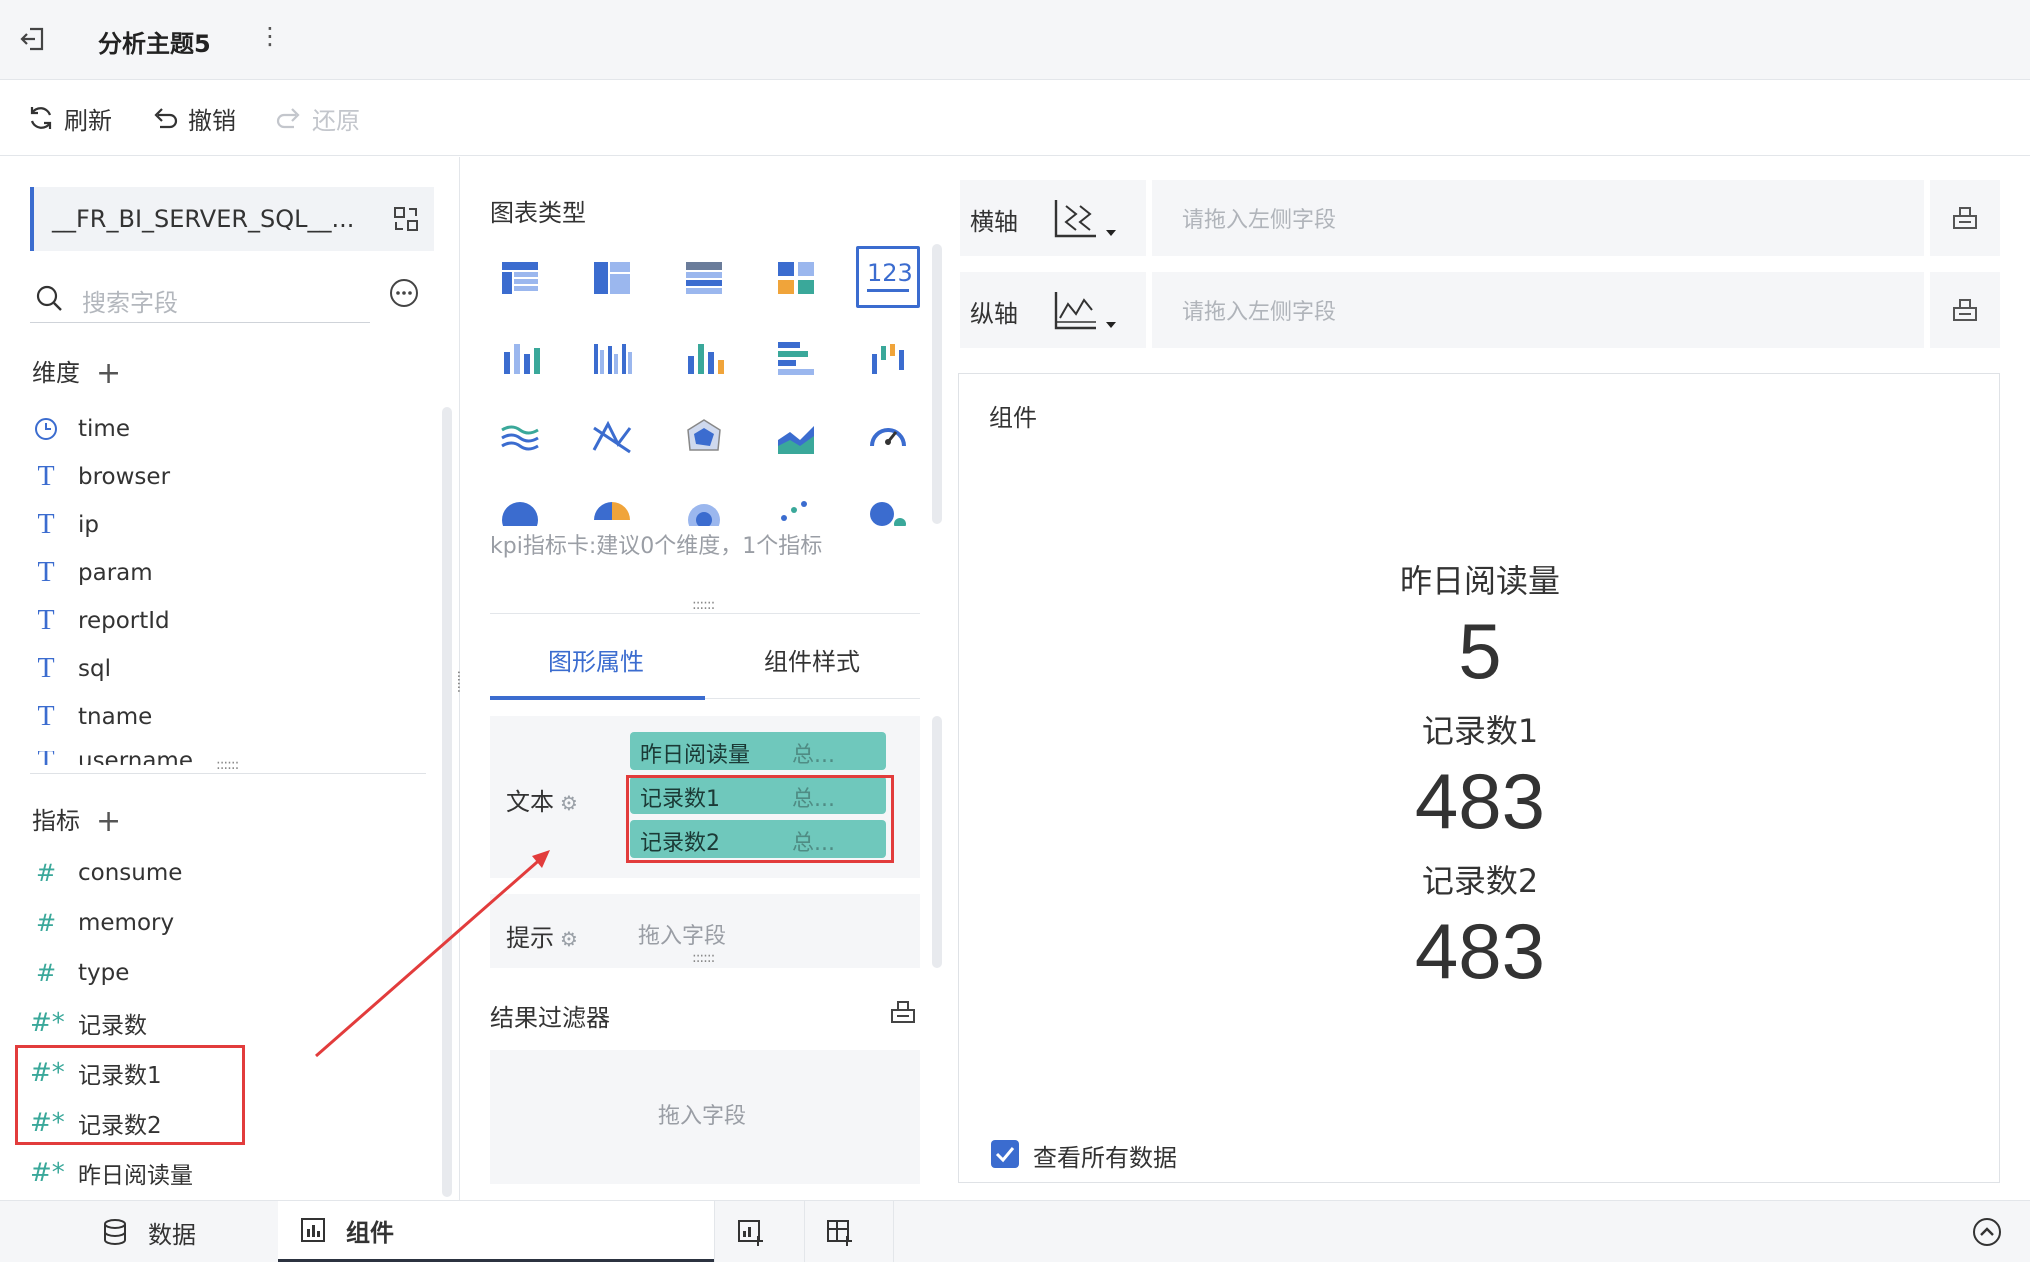  Describe the element at coordinates (200, 299) in the screenshot. I see `field-search-input: 搜索字段` at that location.